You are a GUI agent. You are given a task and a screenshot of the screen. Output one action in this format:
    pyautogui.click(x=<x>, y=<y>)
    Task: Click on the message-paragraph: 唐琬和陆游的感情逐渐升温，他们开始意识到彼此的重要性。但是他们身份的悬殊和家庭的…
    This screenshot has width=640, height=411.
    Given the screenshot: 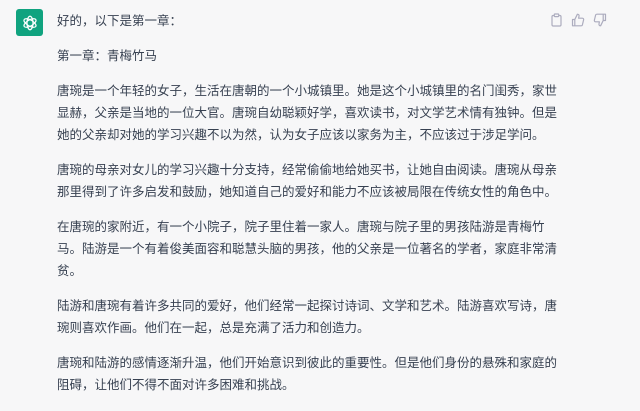 What is the action you would take?
    pyautogui.click(x=307, y=373)
    